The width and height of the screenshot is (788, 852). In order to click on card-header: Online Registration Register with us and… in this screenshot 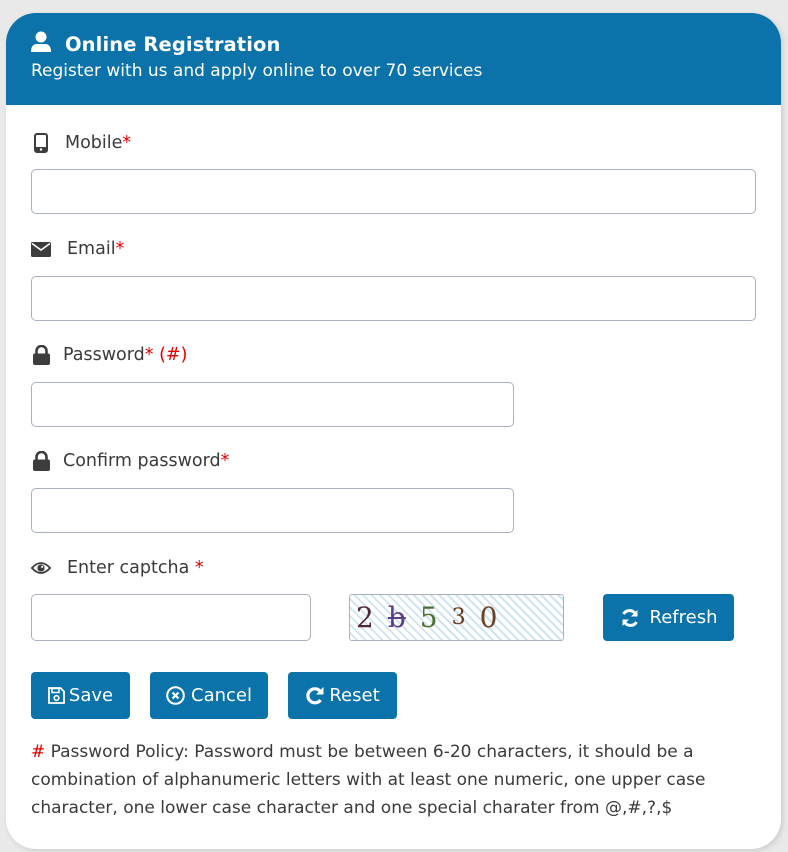, I will do `click(393, 59)`.